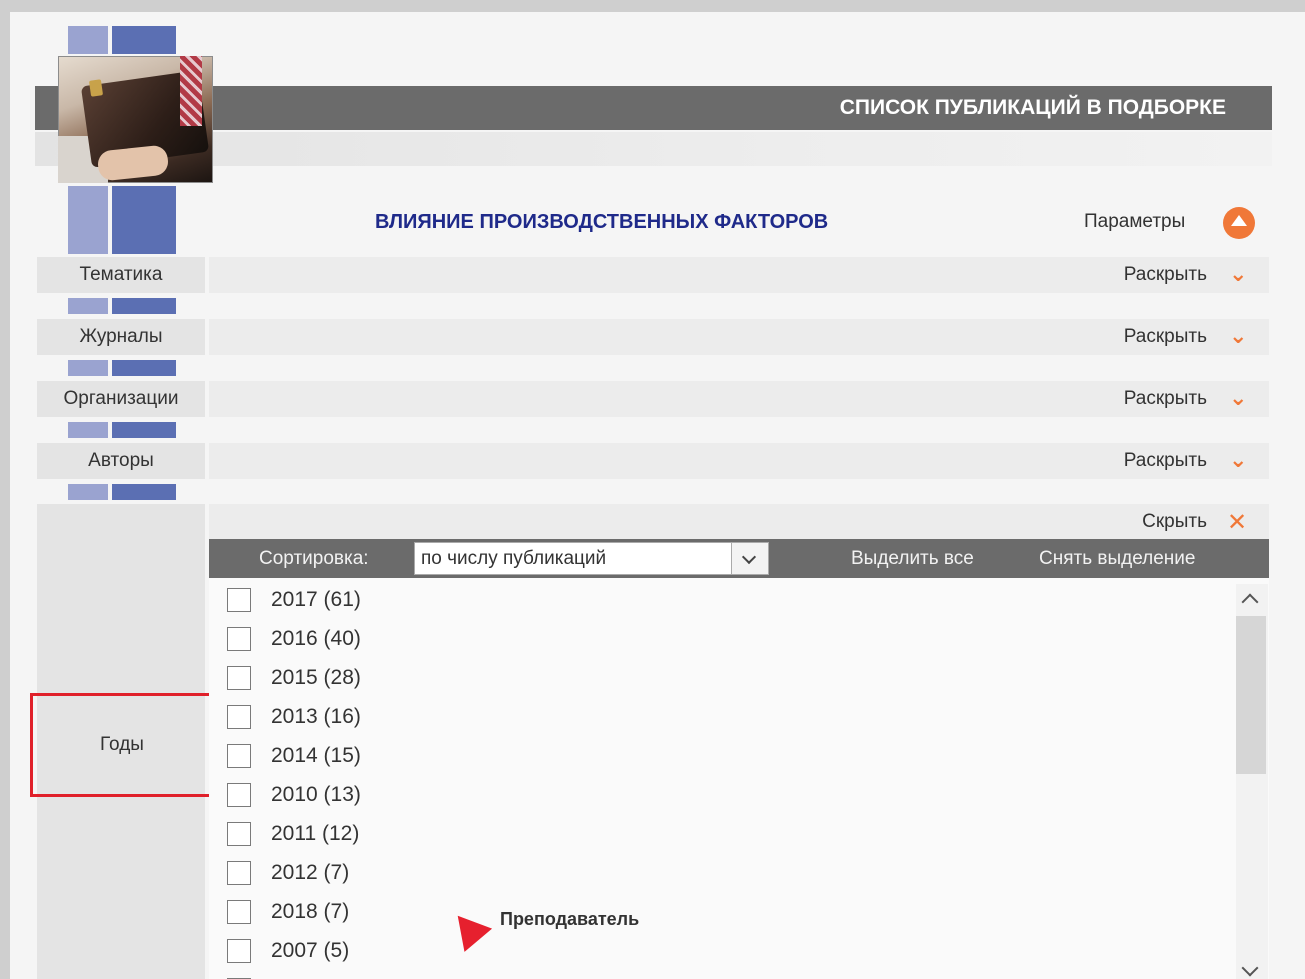  I want to click on year-label: 2011 (12), so click(315, 833).